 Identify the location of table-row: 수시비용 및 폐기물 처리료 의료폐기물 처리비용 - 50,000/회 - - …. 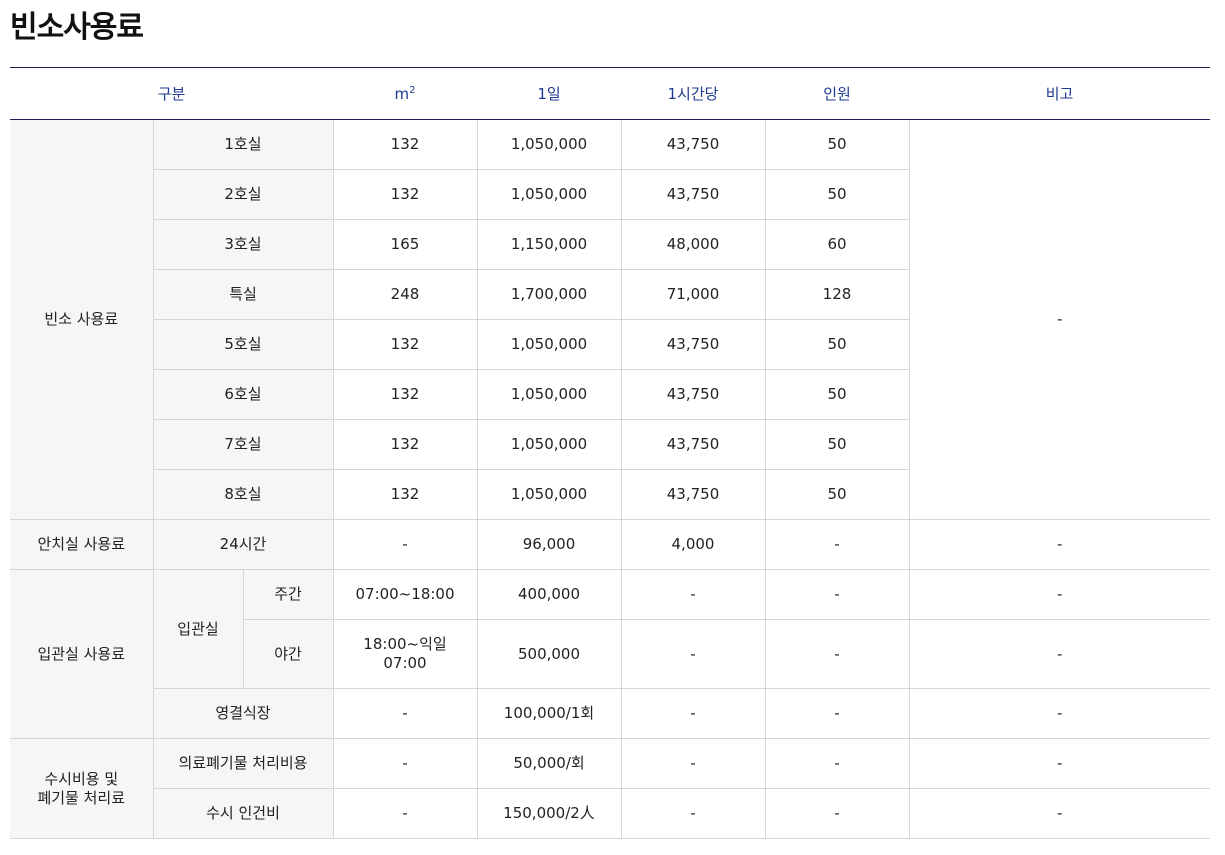
(610, 788).